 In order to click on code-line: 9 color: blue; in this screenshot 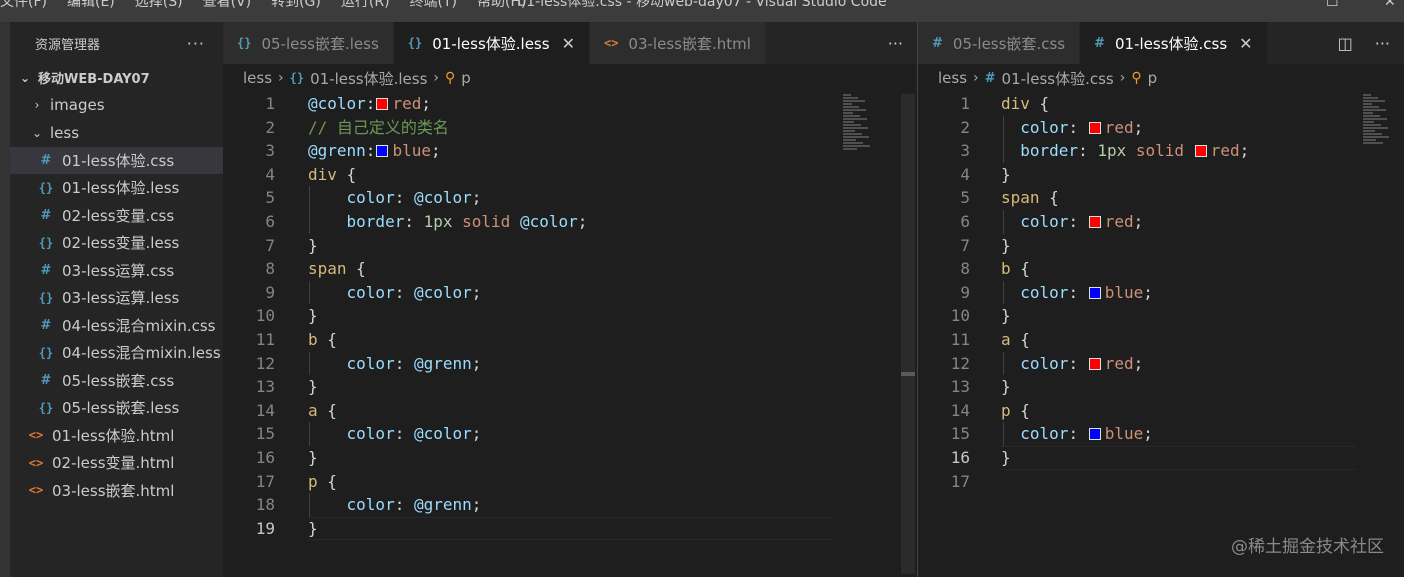, I will do `click(1137, 293)`.